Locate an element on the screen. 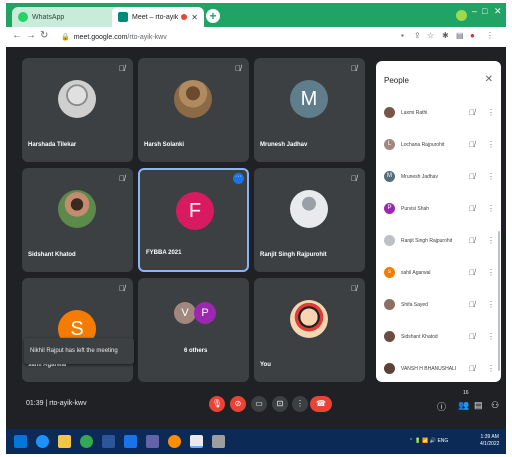 This screenshot has width=512, height=457. menu-icon: ⋮ is located at coordinates (490, 35).